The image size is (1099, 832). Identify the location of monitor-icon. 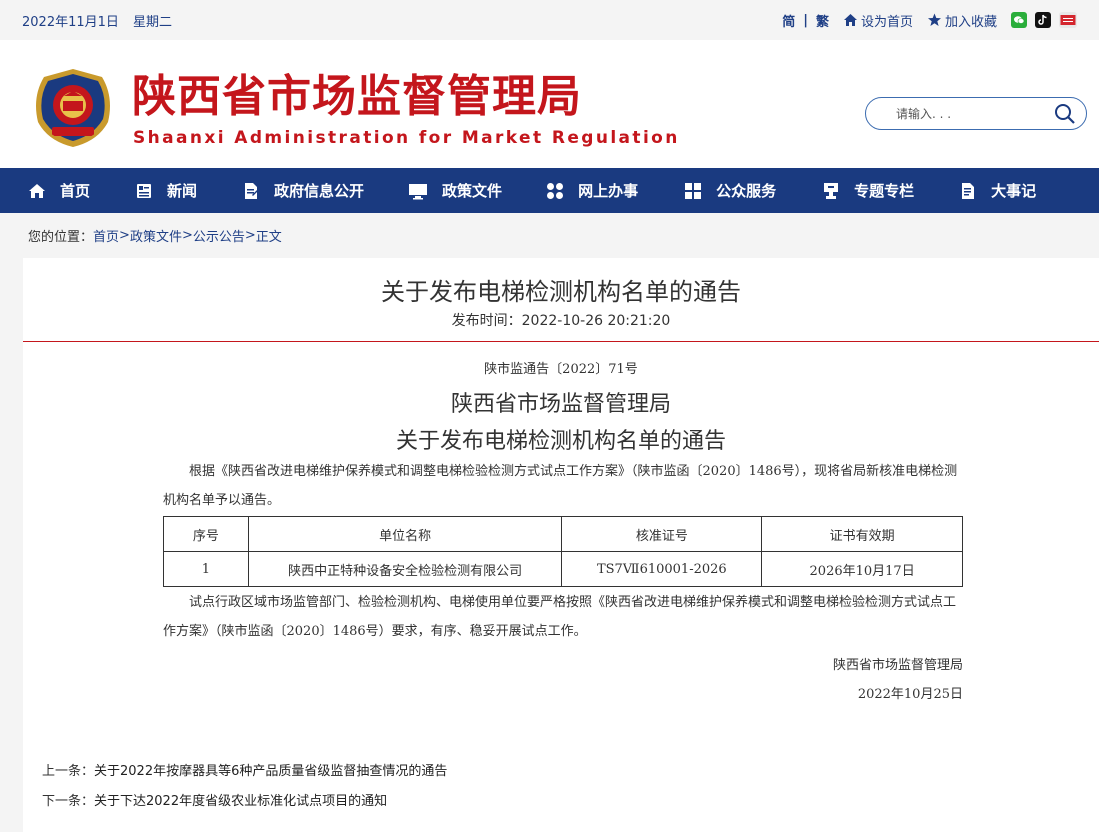
(418, 191).